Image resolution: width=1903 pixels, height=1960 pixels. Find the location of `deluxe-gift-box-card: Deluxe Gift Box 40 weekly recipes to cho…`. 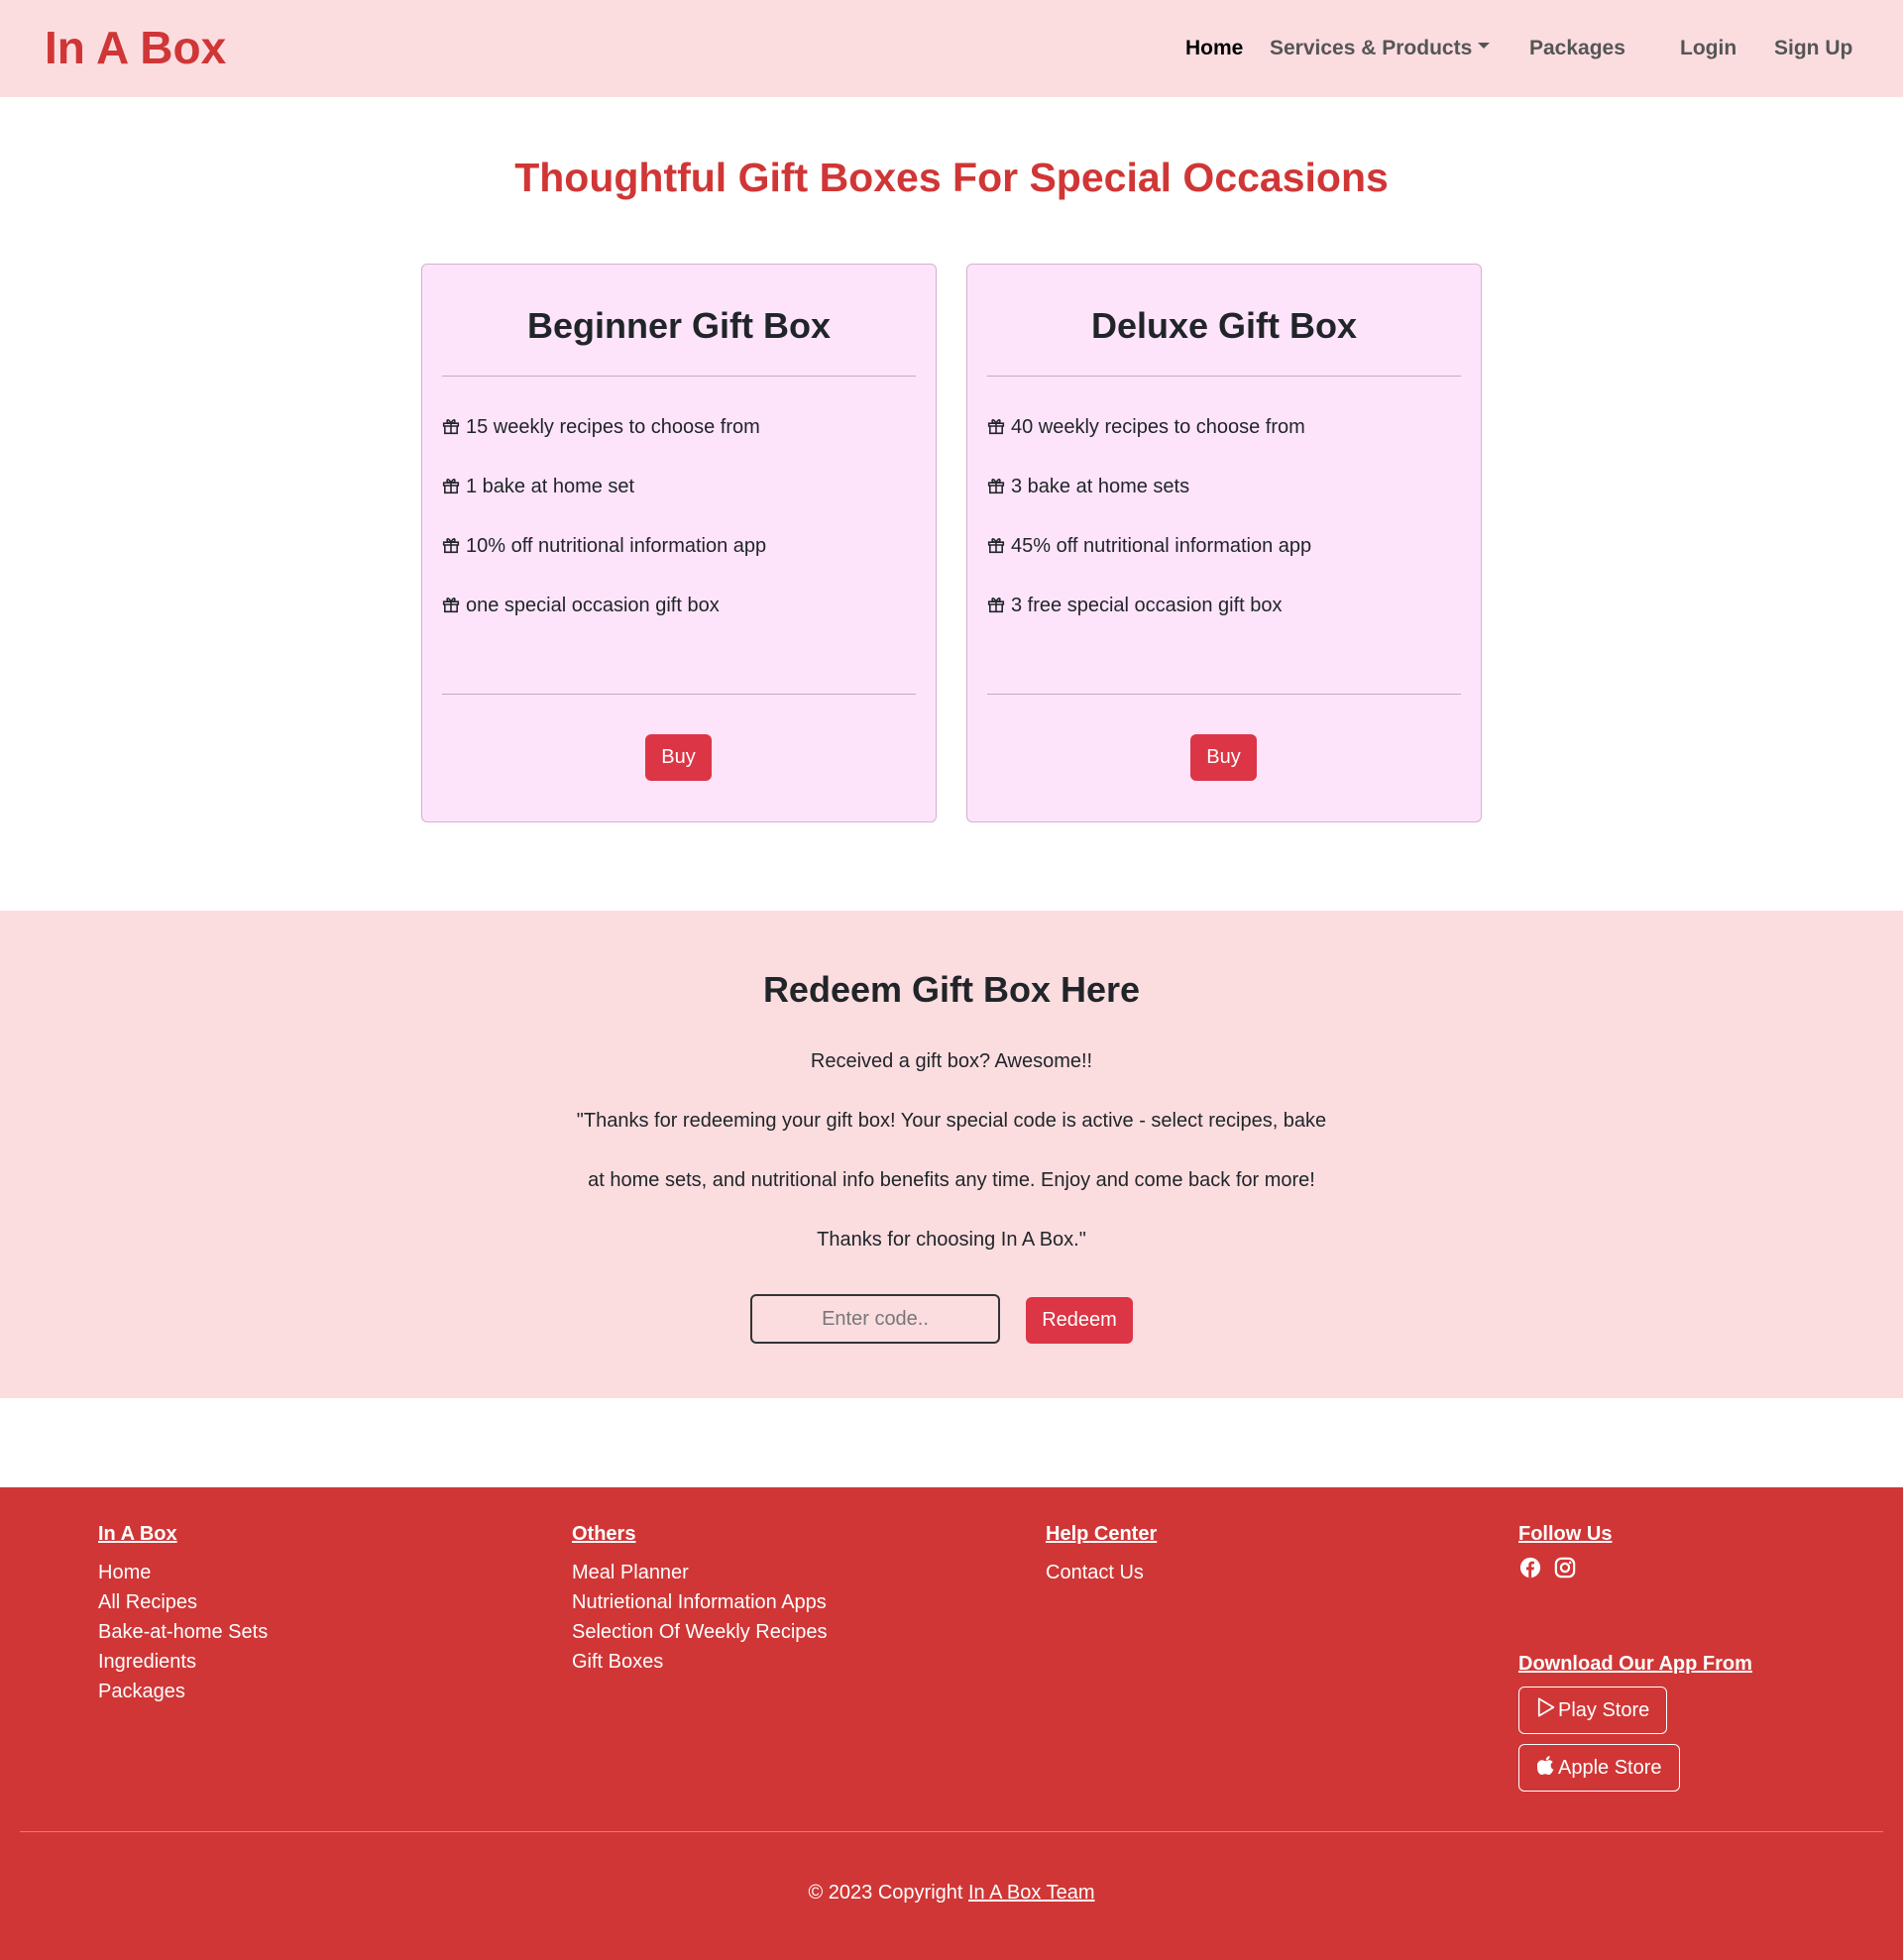

deluxe-gift-box-card: Deluxe Gift Box 40 weekly recipes to cho… is located at coordinates (1224, 543).